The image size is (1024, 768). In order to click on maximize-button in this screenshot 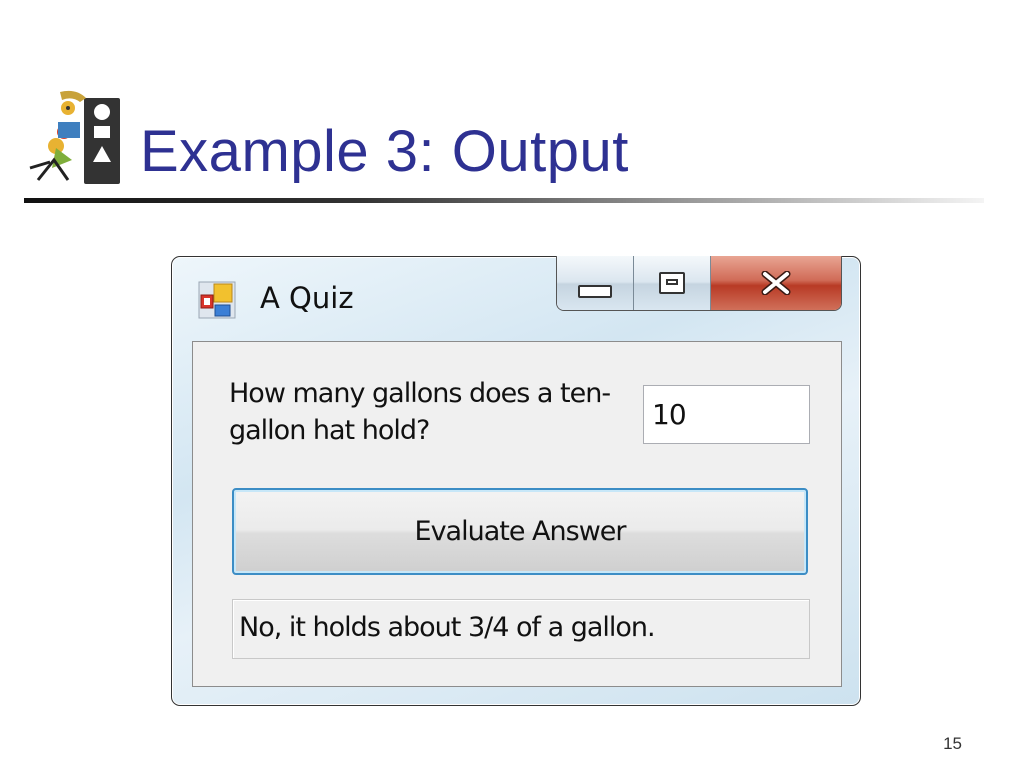, I will do `click(672, 283)`.